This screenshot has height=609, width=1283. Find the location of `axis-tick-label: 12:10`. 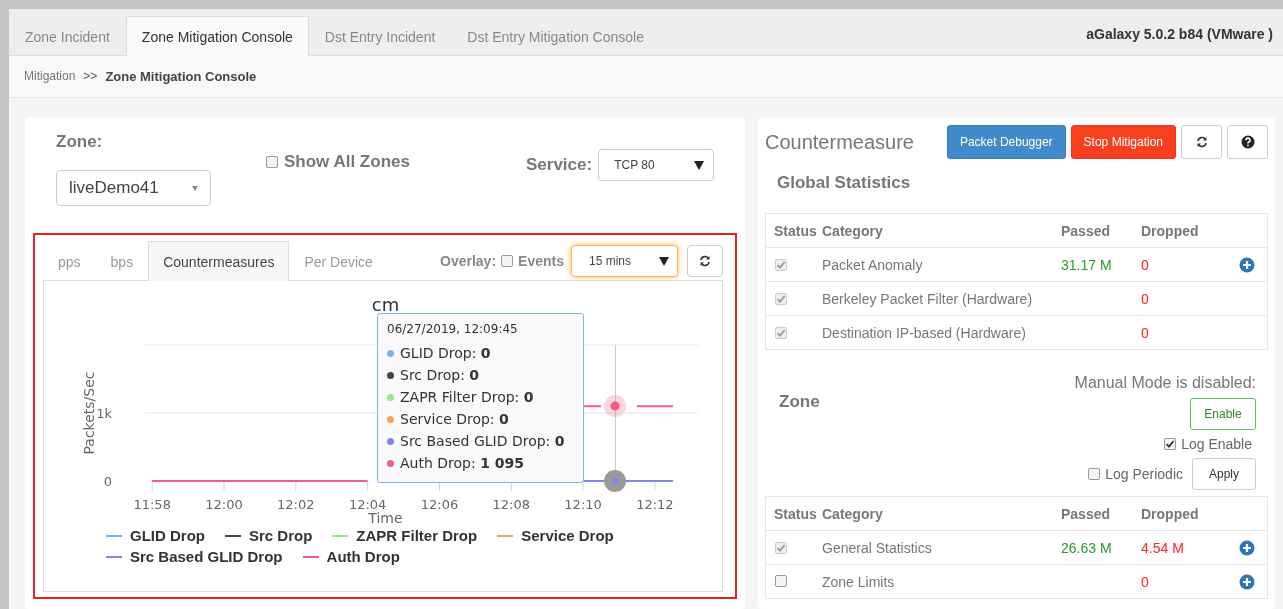

axis-tick-label: 12:10 is located at coordinates (583, 504).